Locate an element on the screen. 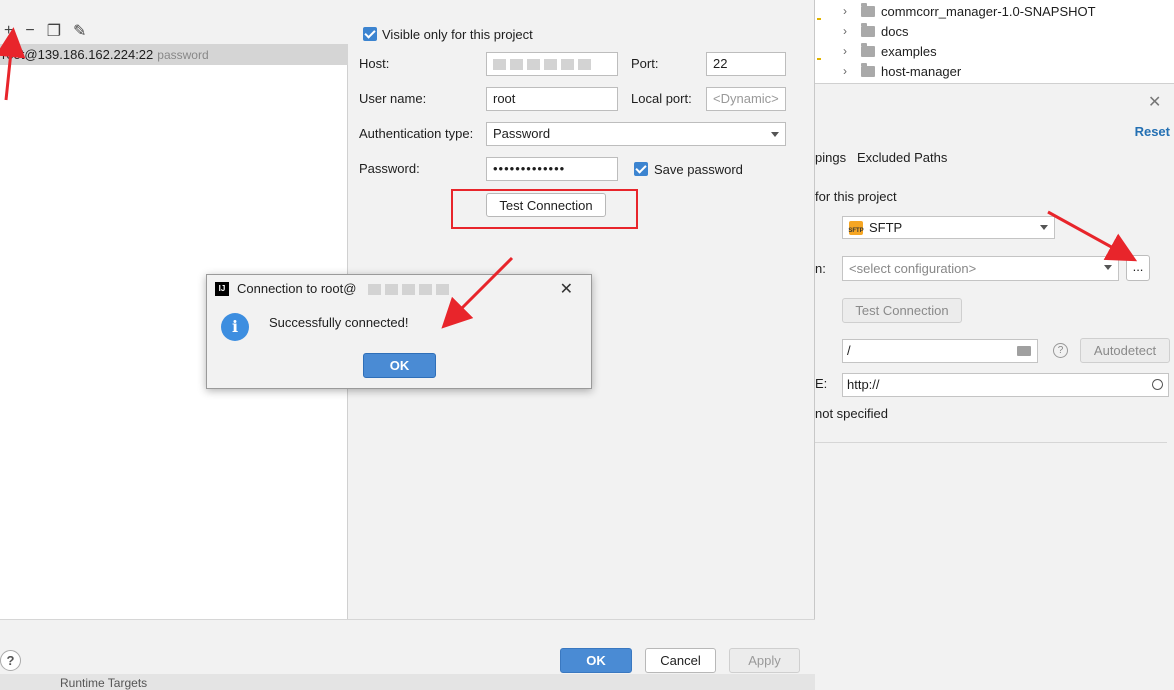 The width and height of the screenshot is (1174, 690). add-icon: + is located at coordinates (8, 31).